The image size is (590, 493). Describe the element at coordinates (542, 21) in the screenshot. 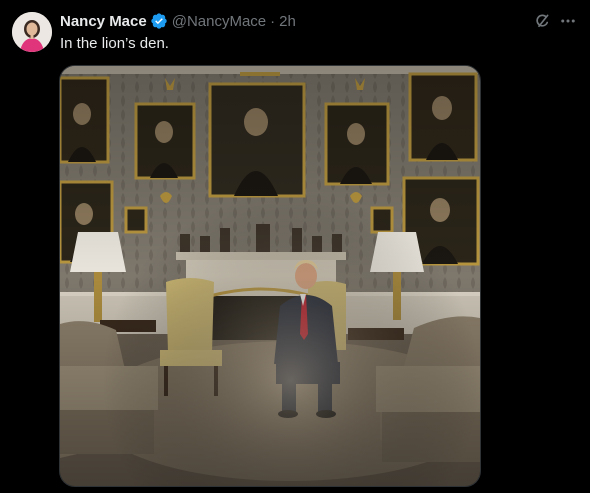

I see `grok-icon` at that location.